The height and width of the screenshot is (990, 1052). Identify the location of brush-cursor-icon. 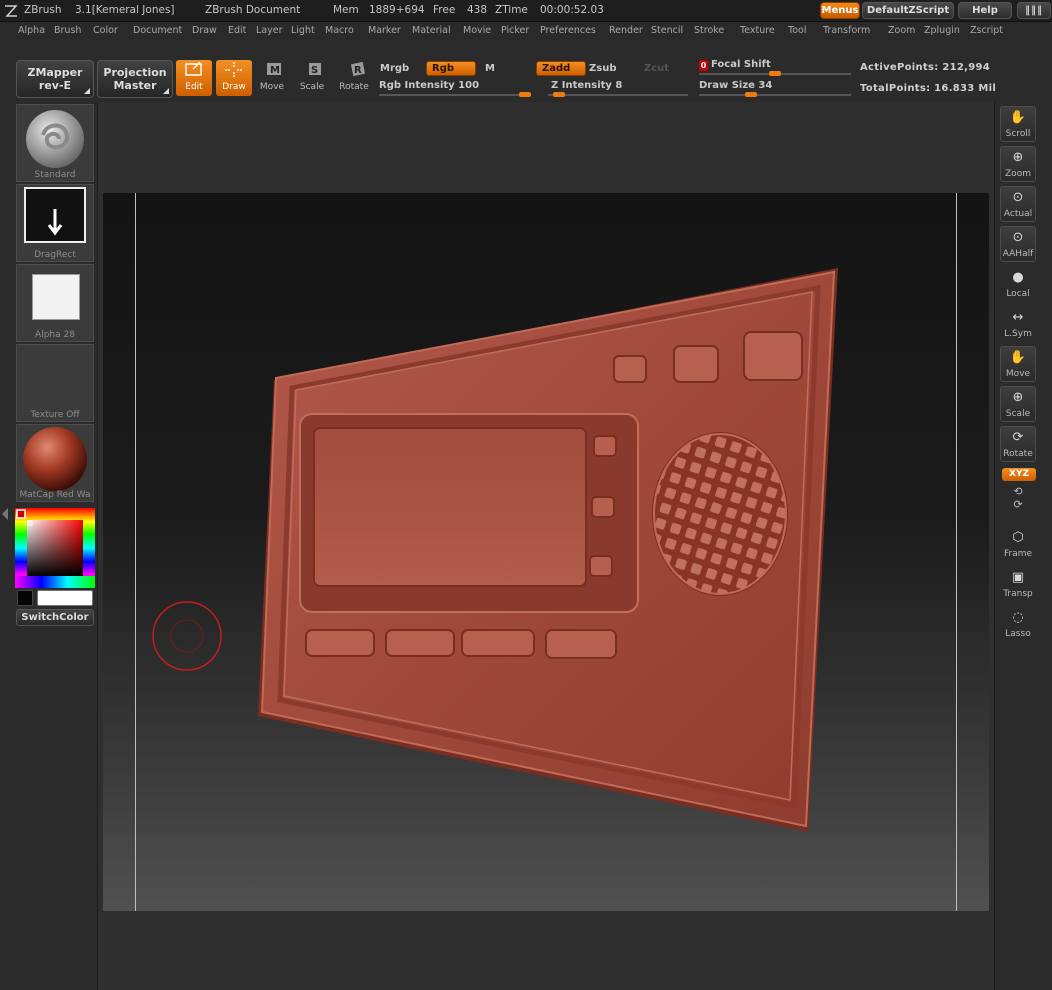
(187, 636).